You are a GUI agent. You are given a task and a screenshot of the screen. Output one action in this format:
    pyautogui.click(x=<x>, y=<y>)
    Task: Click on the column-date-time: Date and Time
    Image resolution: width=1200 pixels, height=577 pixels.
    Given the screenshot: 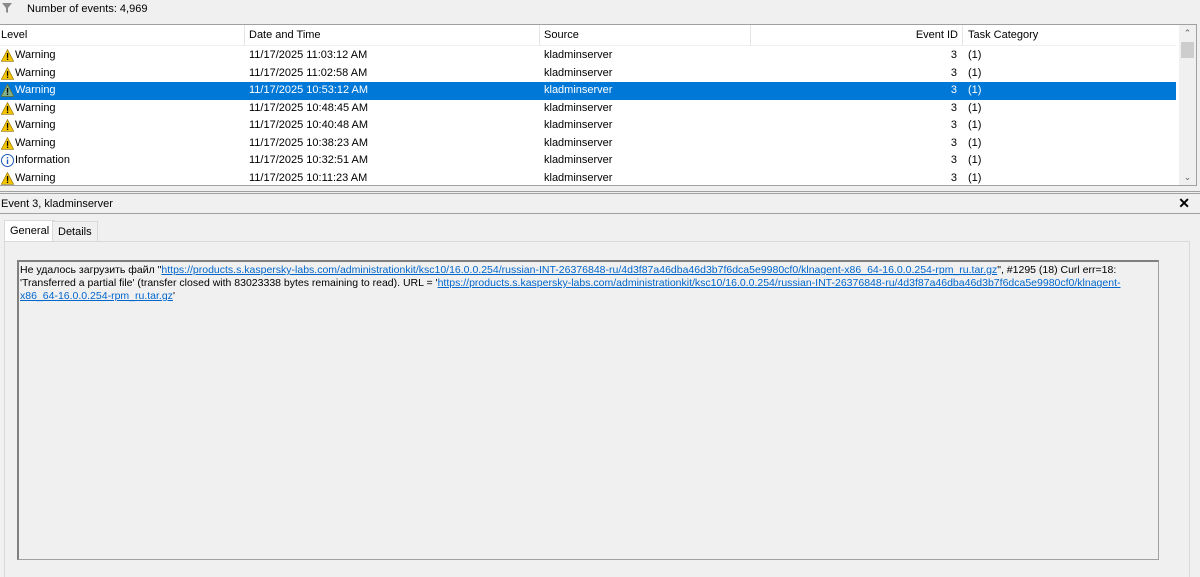 What is the action you would take?
    pyautogui.click(x=285, y=35)
    